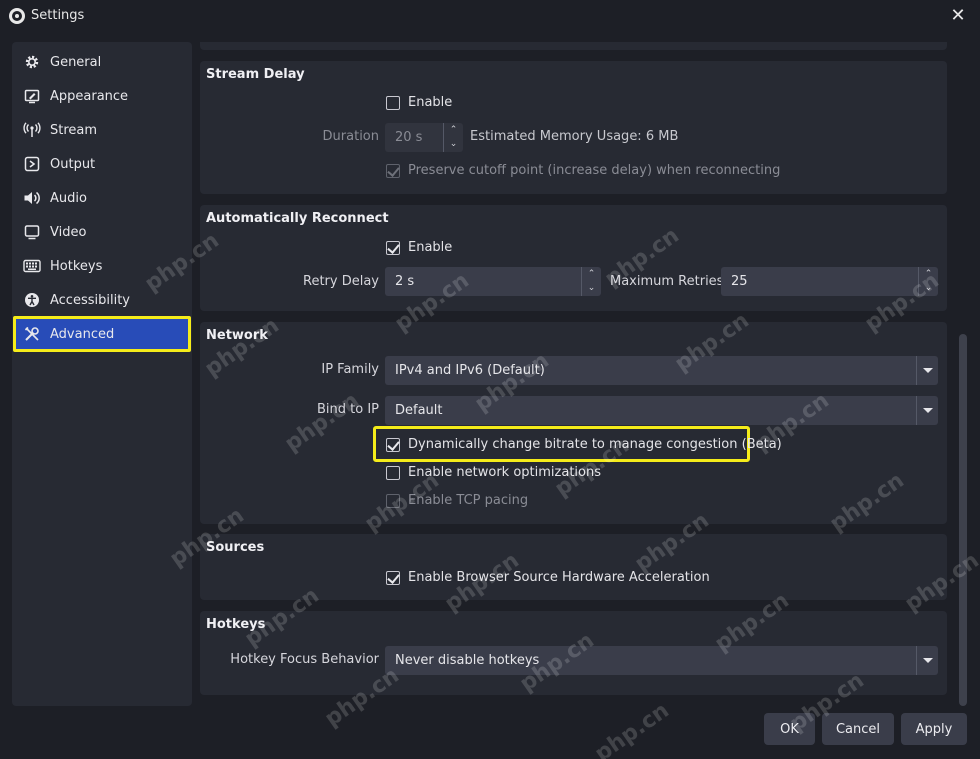  I want to click on output-icon, so click(32, 164).